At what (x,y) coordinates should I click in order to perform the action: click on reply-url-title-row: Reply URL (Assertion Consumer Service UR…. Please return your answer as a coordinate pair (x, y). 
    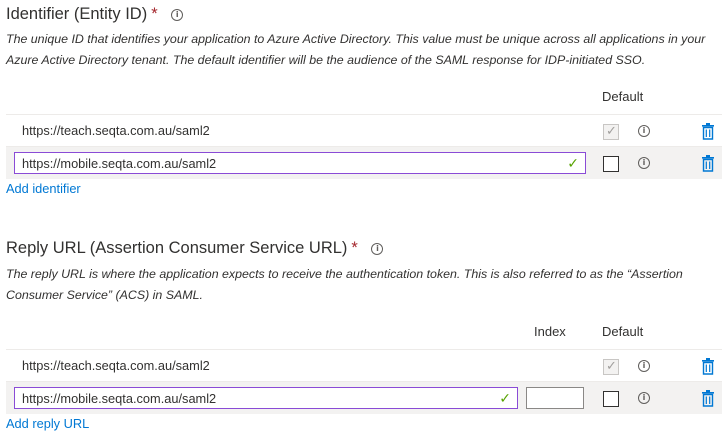
    Looking at the image, I should click on (195, 248).